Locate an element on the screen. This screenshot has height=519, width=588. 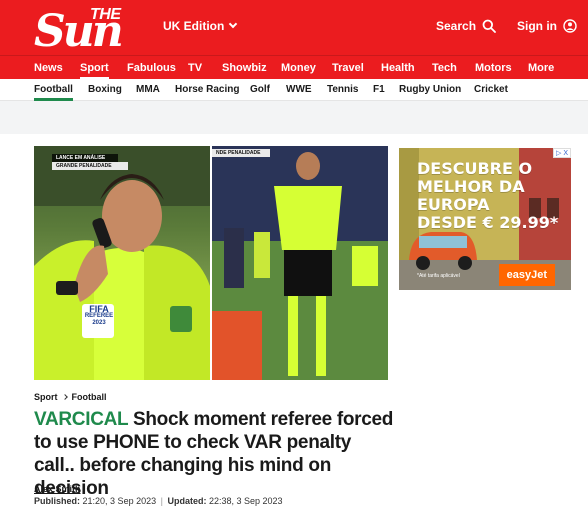
breadcrumb-sport: Sport is located at coordinates (46, 397).